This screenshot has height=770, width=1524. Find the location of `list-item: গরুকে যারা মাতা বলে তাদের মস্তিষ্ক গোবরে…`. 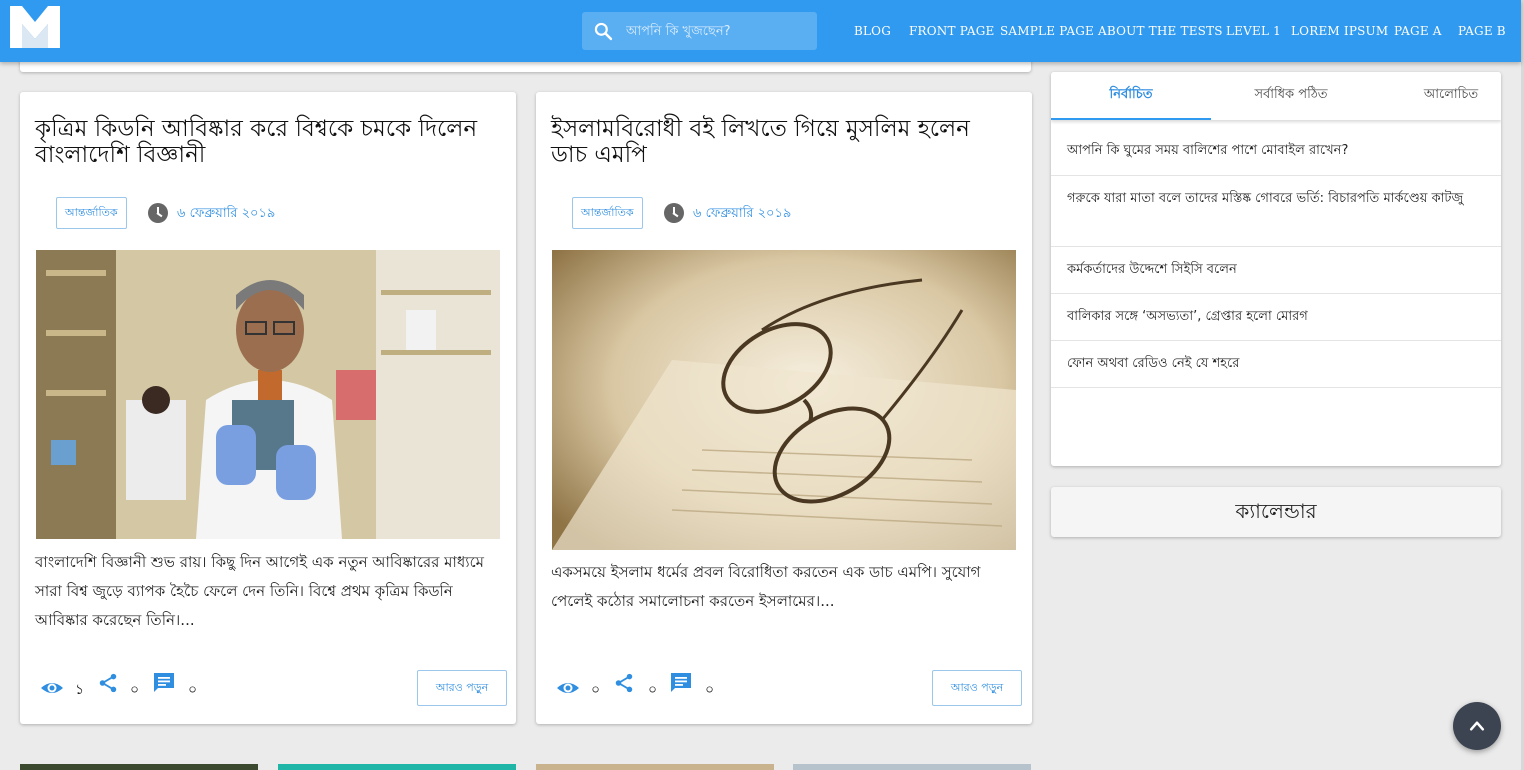

list-item: গরুকে যারা মাতা বলে তাদের মস্তিষ্ক গোবরে… is located at coordinates (1276, 211).